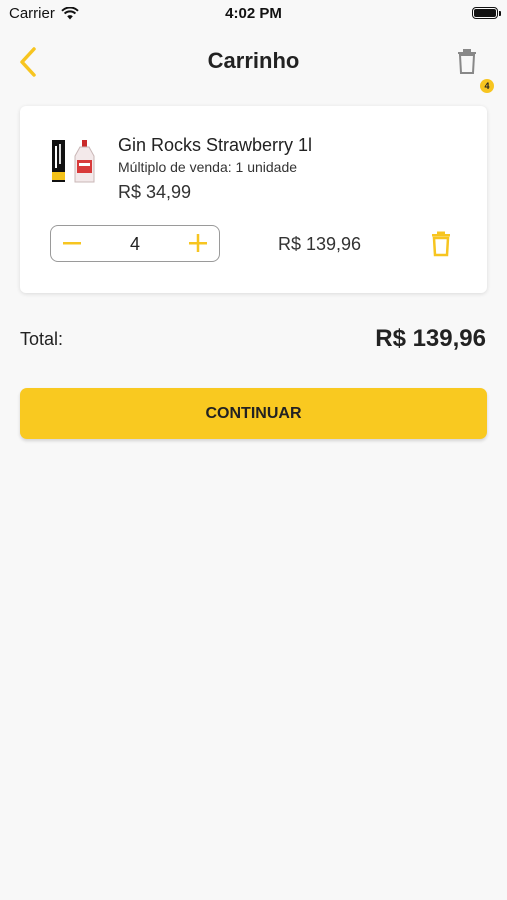 This screenshot has width=507, height=900. I want to click on nav-header: Carrinho 4, so click(253, 66).